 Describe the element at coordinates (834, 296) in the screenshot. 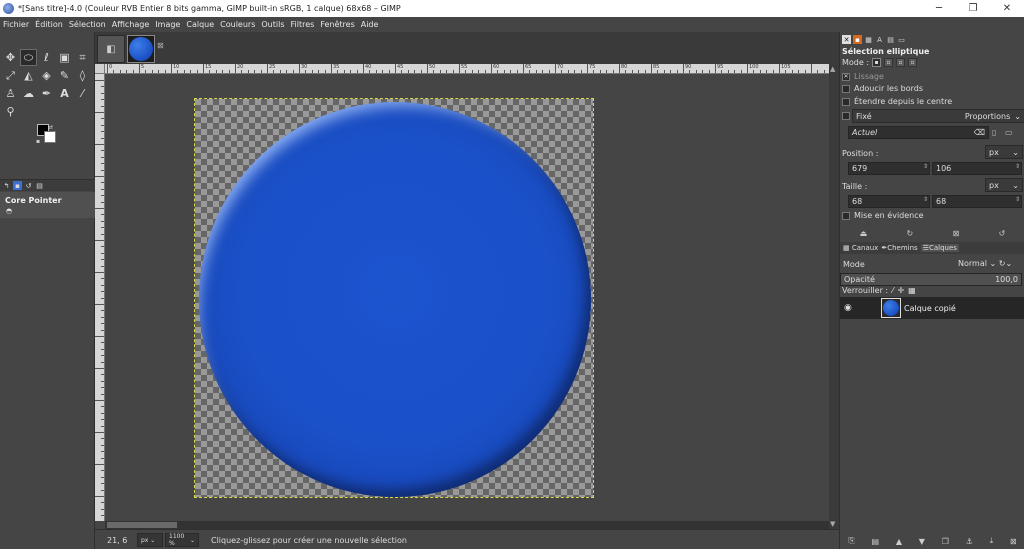

I see `vertical-scrollbar: ▲ ▼` at that location.